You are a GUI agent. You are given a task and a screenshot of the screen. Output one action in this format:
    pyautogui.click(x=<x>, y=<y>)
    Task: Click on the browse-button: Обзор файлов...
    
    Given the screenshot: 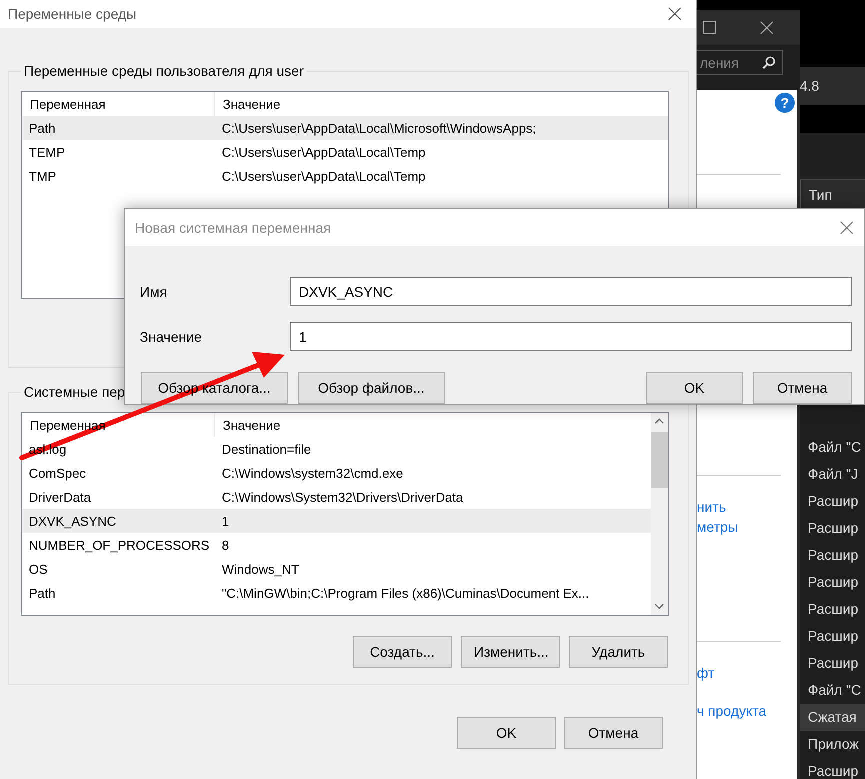 What is the action you would take?
    pyautogui.click(x=371, y=388)
    